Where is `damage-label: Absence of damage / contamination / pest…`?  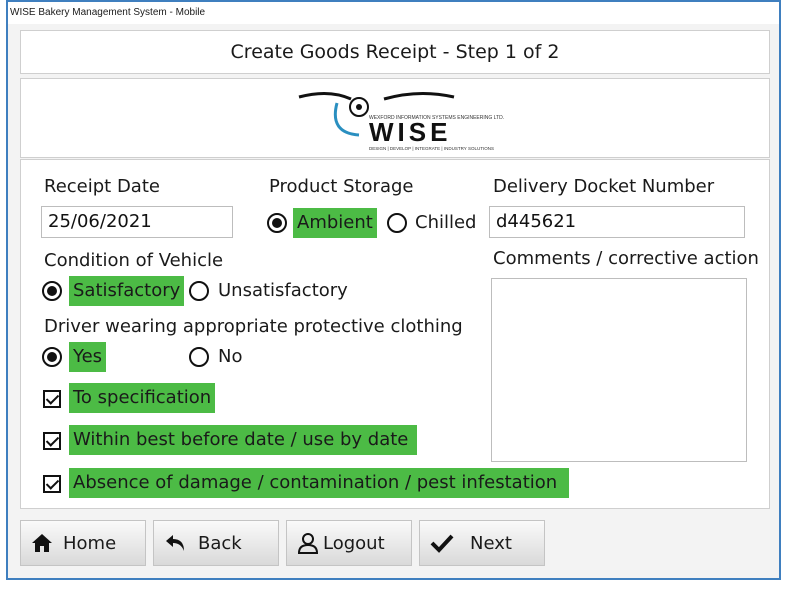
damage-label: Absence of damage / contamination / pest… is located at coordinates (319, 483).